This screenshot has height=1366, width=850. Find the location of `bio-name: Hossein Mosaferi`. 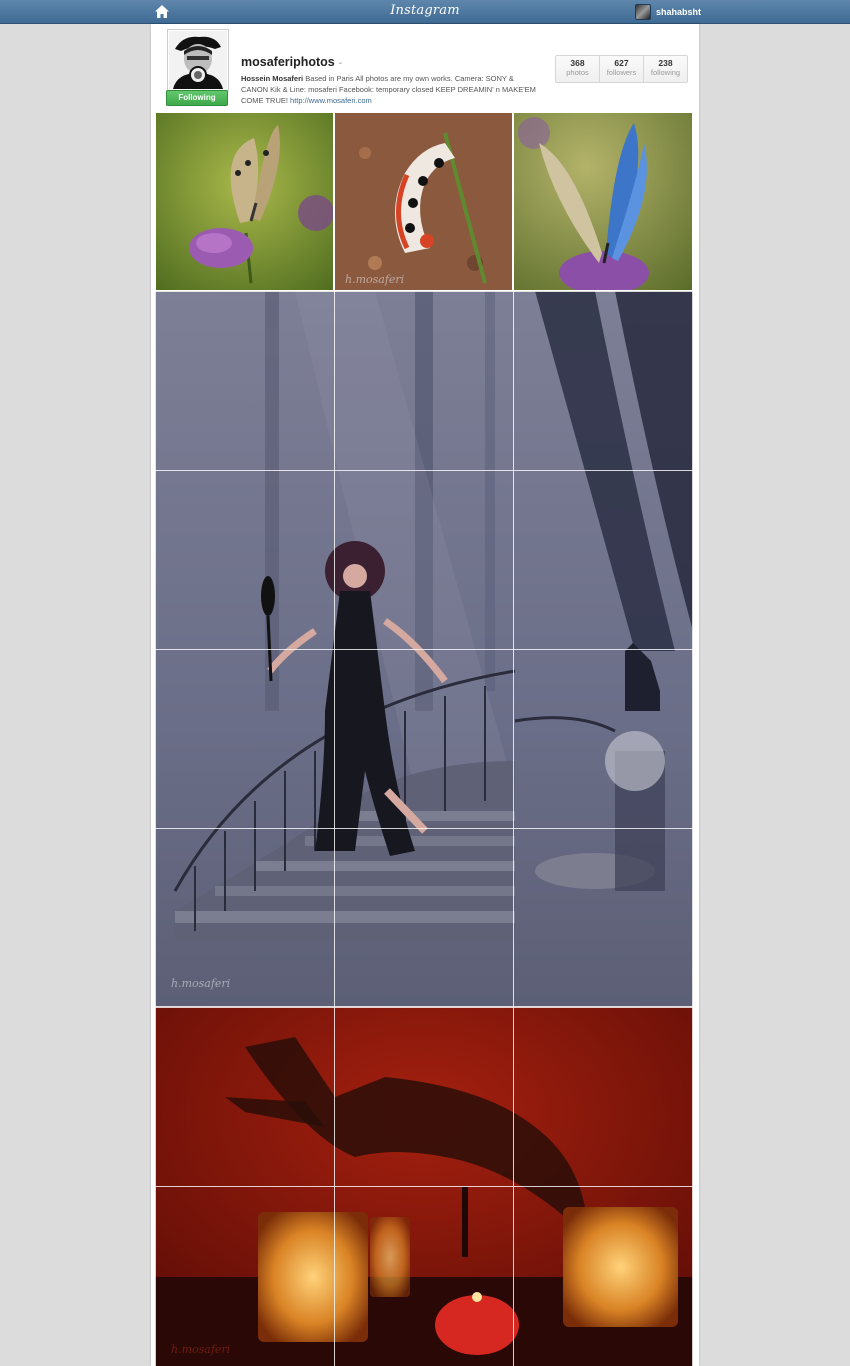

bio-name: Hossein Mosaferi is located at coordinates (272, 78).